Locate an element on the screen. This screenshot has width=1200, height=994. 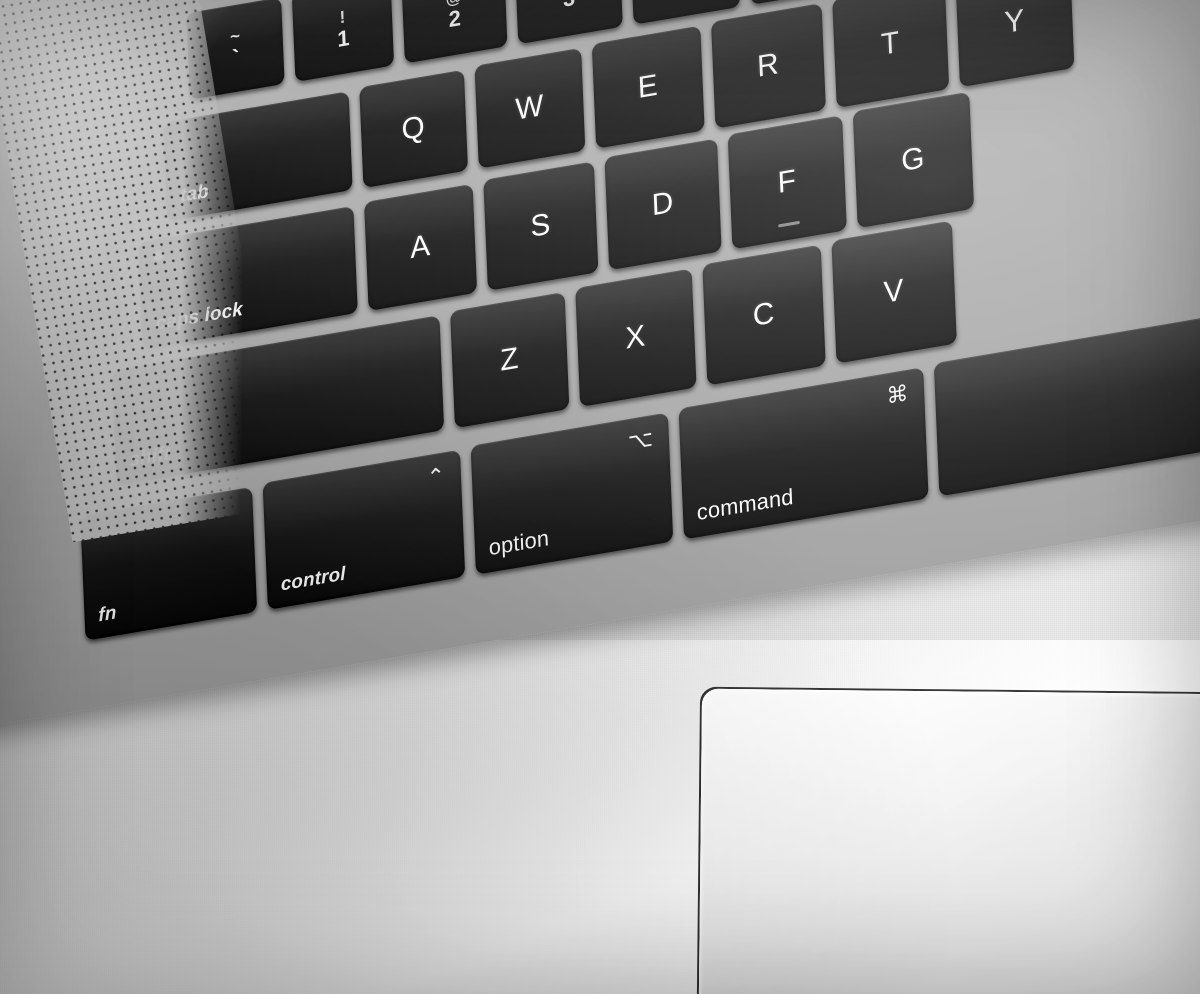
key-option-label: option is located at coordinates (519, 542).